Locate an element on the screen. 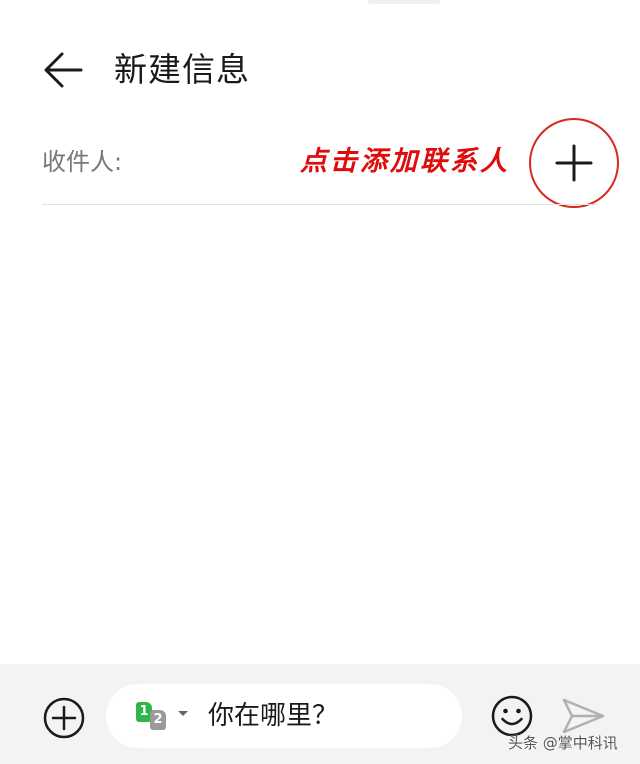 The image size is (640, 764). back-button is located at coordinates (64, 70).